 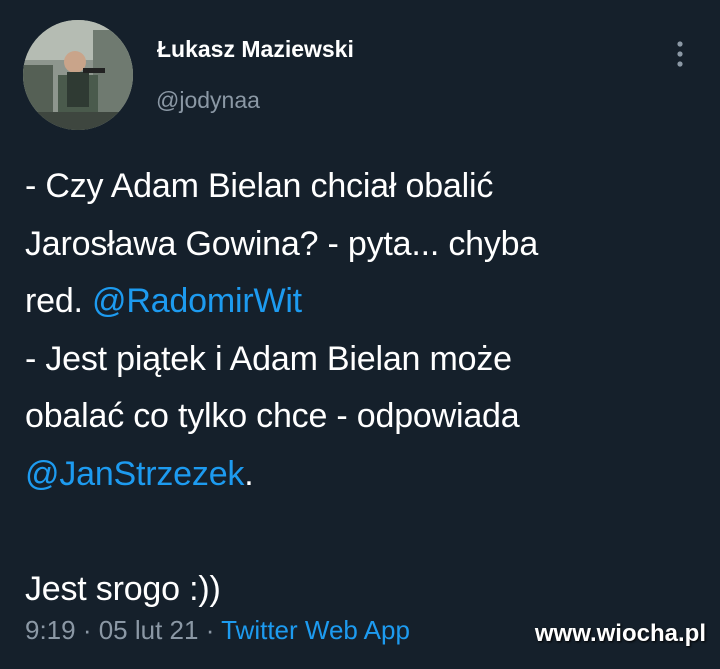 What do you see at coordinates (149, 630) in the screenshot?
I see `tweet-date: 05 lut 21` at bounding box center [149, 630].